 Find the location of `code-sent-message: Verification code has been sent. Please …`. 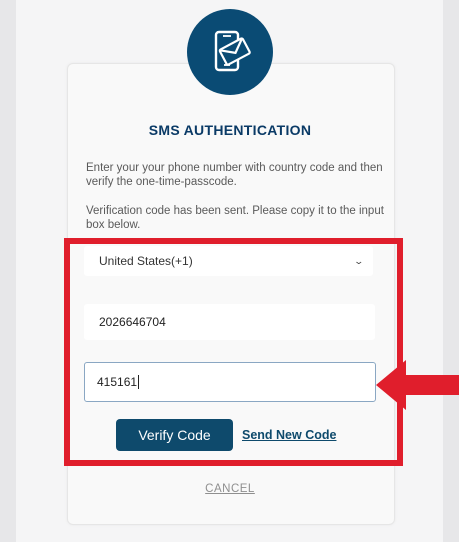

code-sent-message: Verification code has been sent. Please … is located at coordinates (235, 218).